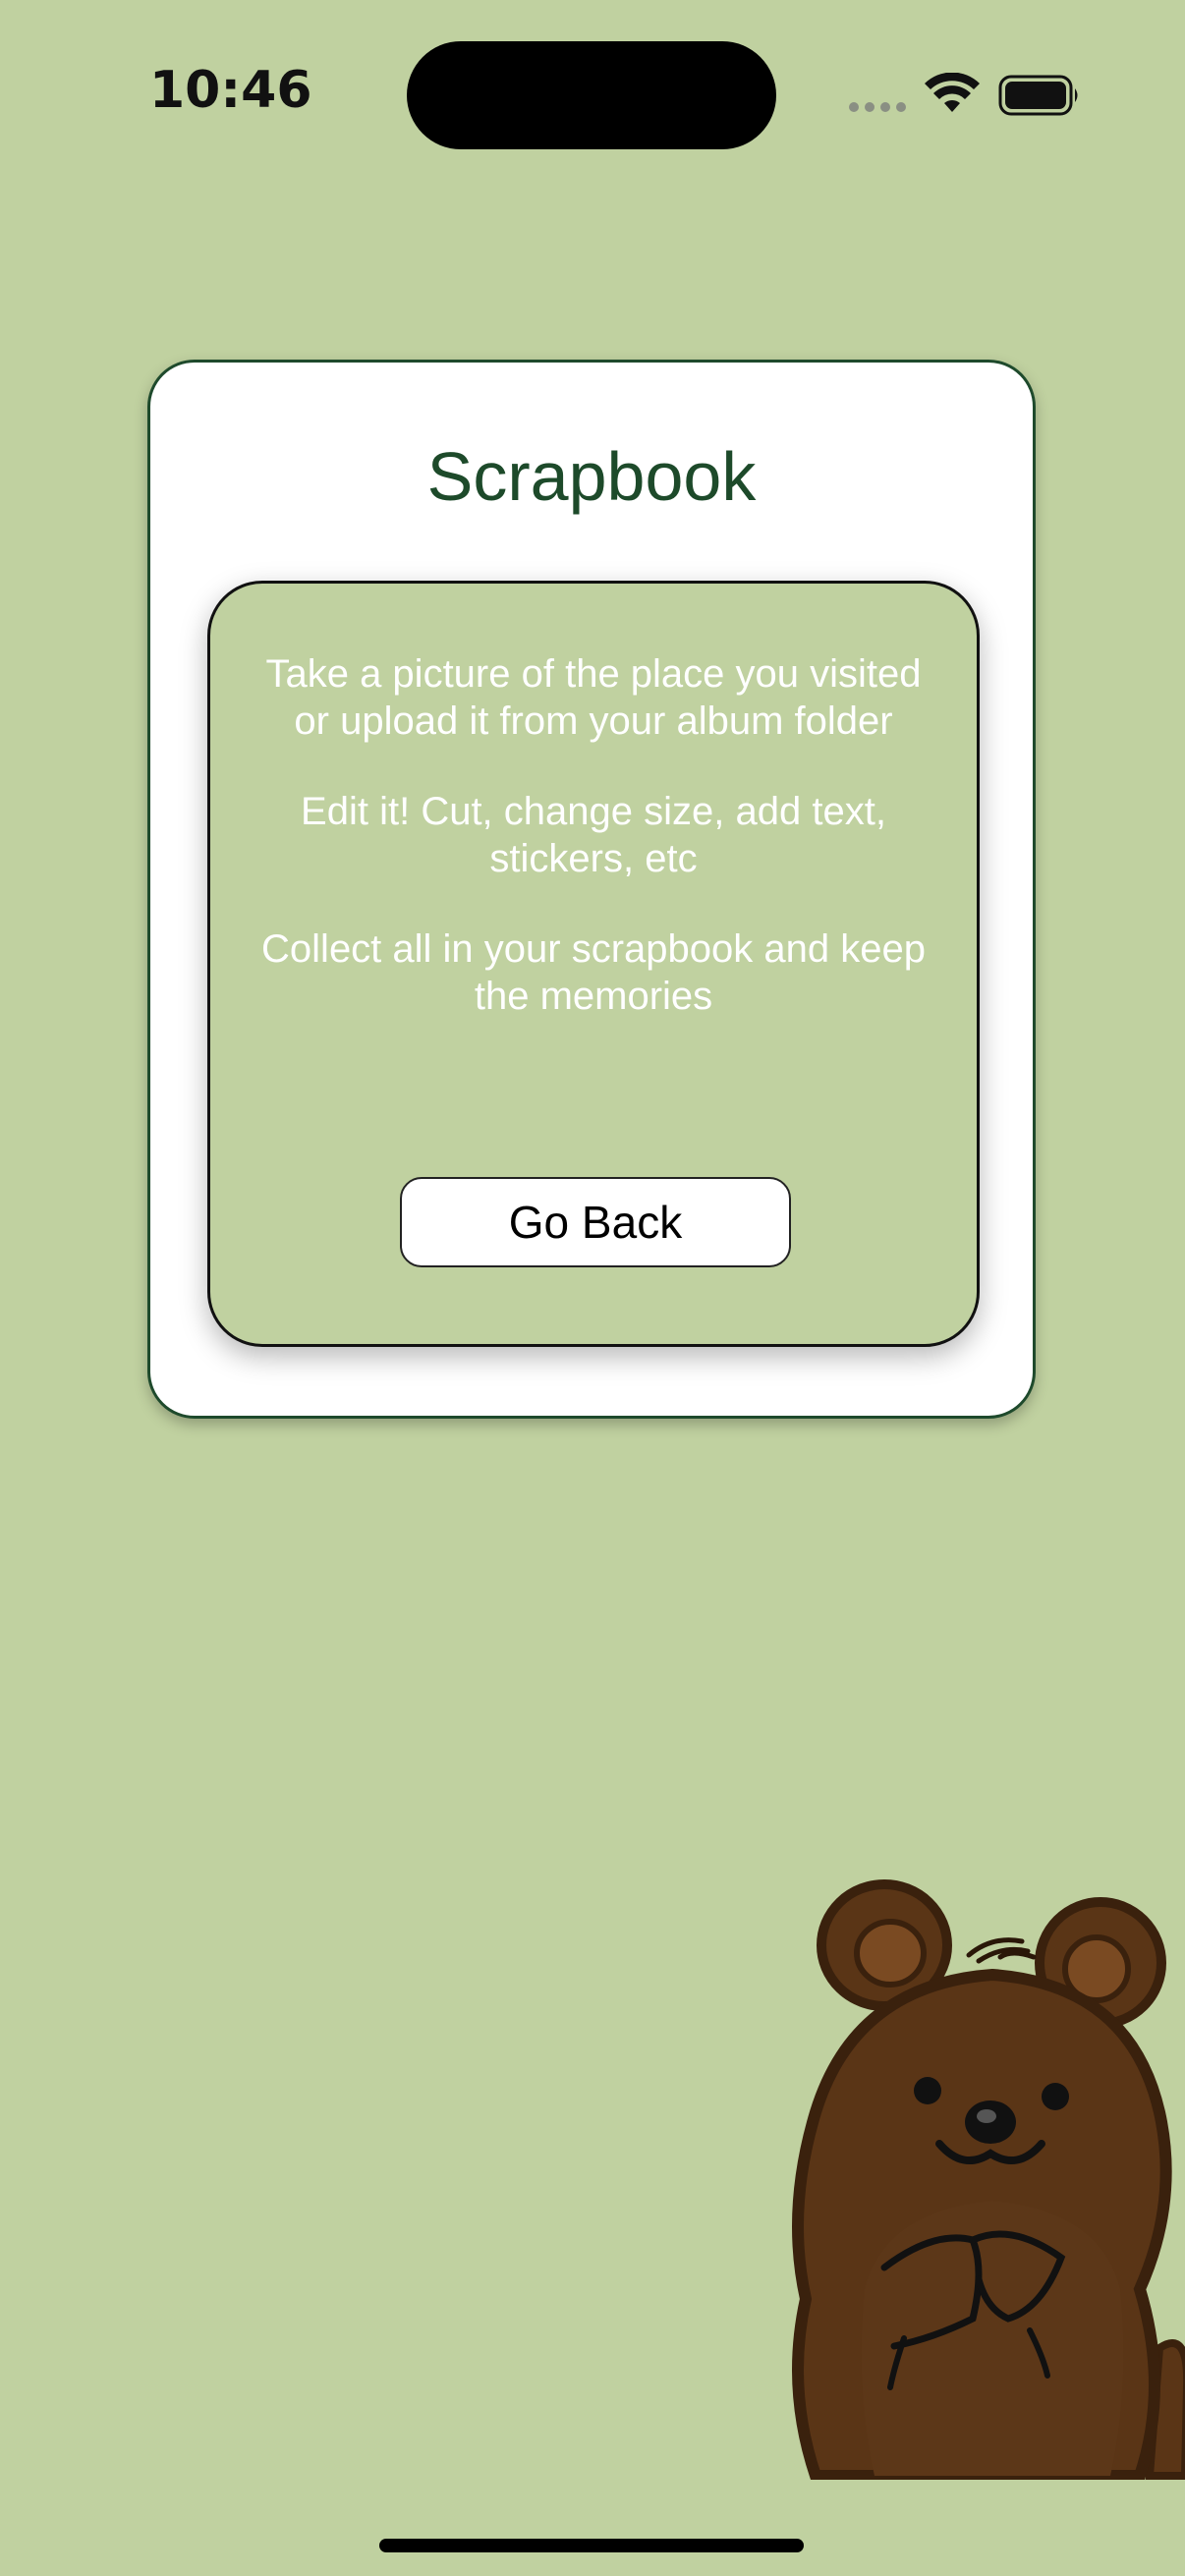  I want to click on go-back-button: Go Back, so click(596, 1222).